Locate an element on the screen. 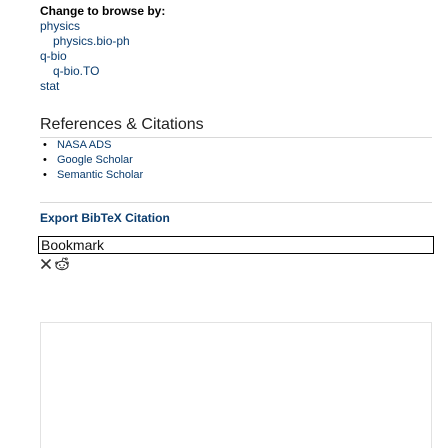  references-list: NASA ADS Google Scholar Semantic Scholar is located at coordinates (93, 160).